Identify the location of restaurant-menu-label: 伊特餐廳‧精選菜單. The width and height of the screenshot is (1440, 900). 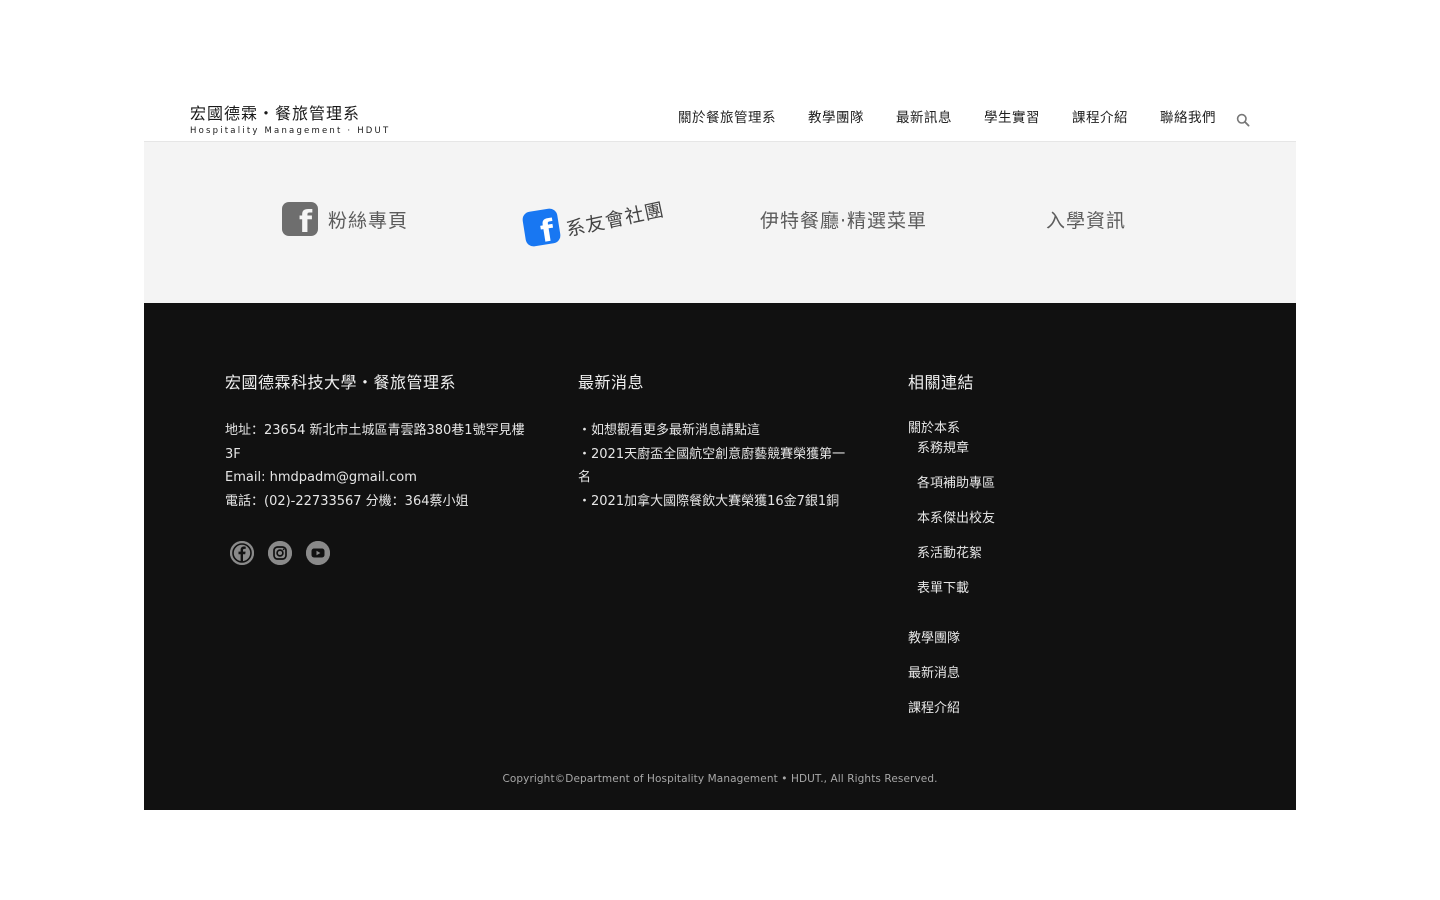
(844, 221).